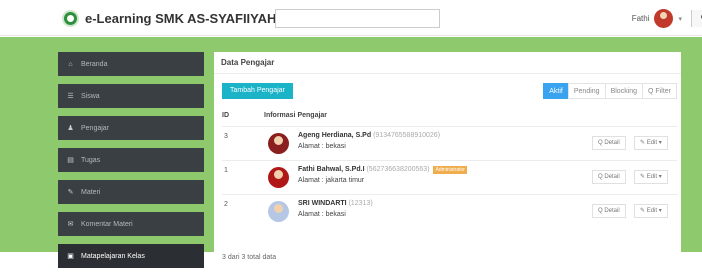  I want to click on sidebar-item-beranda: ⌂ Beranda, so click(131, 64).